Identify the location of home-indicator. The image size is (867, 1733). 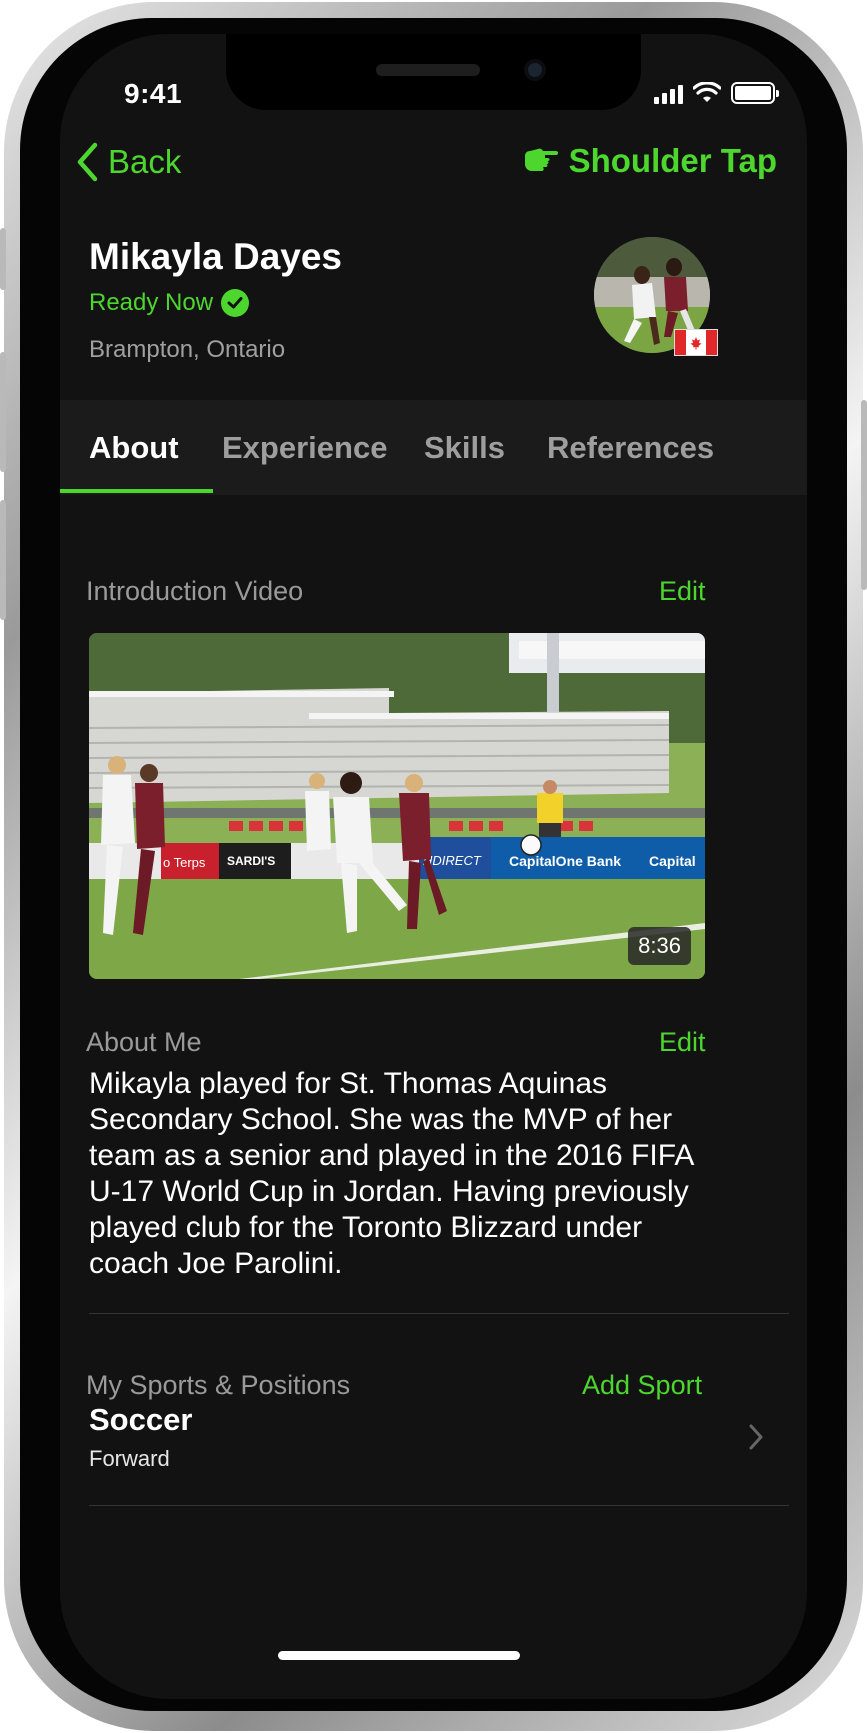
(399, 1655).